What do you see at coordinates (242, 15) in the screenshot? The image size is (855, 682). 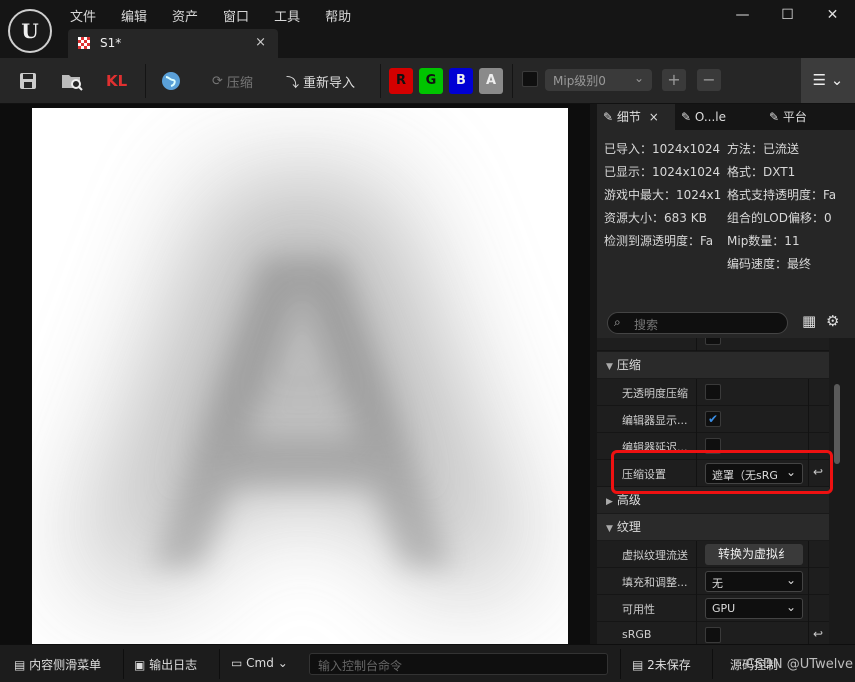 I see `menu-window: 窗口` at bounding box center [242, 15].